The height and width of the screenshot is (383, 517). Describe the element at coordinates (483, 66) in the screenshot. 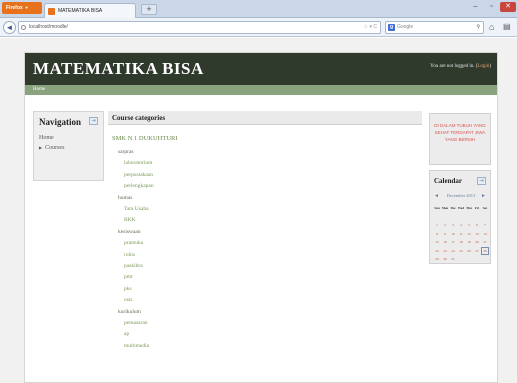

I see `login-link: Login` at that location.